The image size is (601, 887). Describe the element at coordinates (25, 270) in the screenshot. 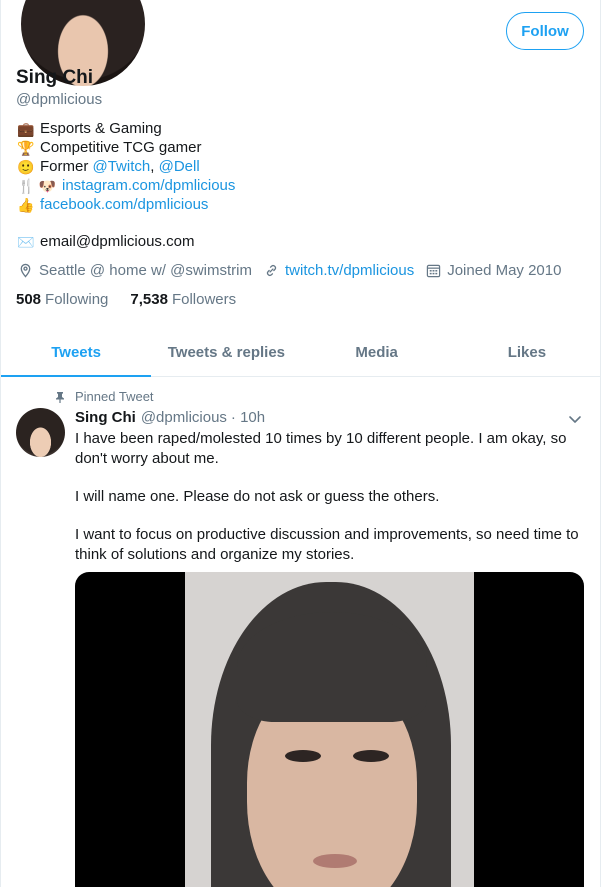

I see `location-pin-icon` at that location.